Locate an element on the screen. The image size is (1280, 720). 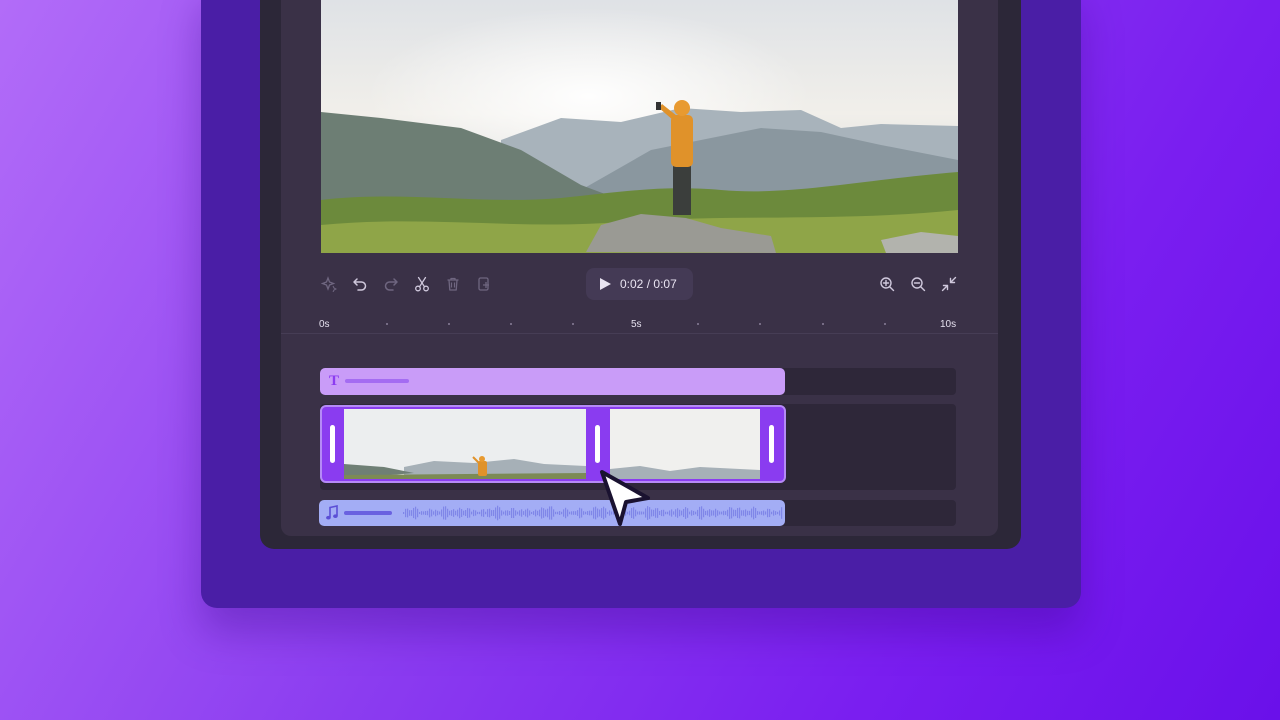
text-clip-placeholder-line is located at coordinates (377, 381).